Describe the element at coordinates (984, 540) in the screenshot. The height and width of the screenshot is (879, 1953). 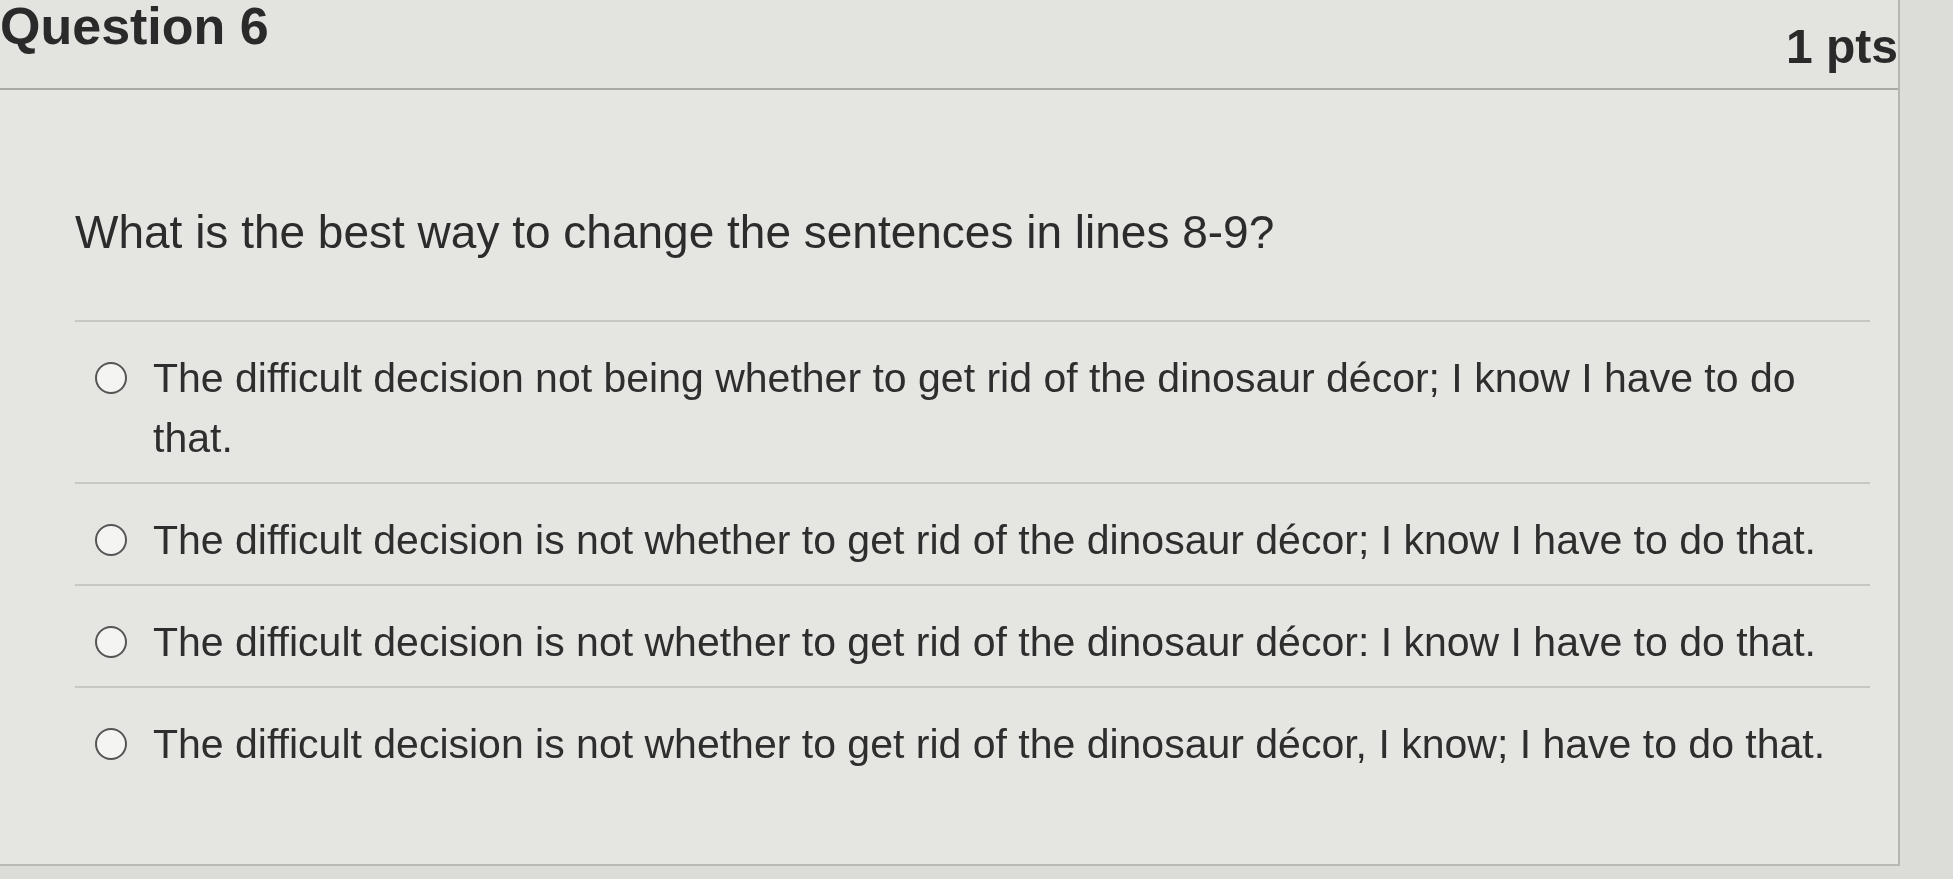
I see `answer-text: The difficult decision is not whether to get rid of the dinosaur décor; I know I have to do that.` at that location.